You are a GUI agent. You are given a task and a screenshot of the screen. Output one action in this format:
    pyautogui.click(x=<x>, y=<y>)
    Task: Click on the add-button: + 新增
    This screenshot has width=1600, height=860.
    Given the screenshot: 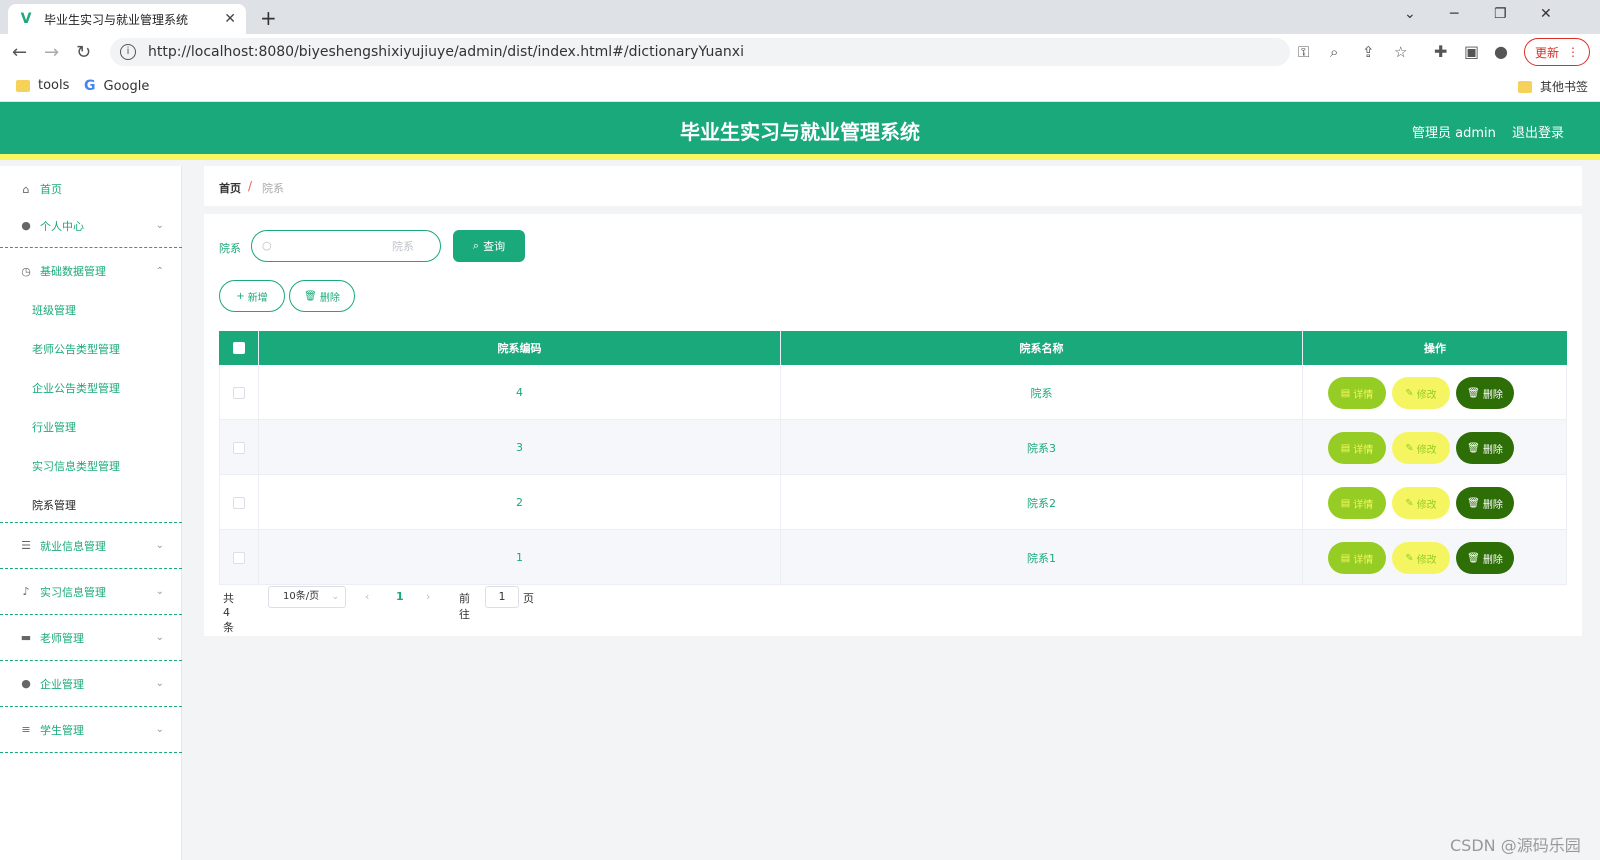 What is the action you would take?
    pyautogui.click(x=252, y=296)
    